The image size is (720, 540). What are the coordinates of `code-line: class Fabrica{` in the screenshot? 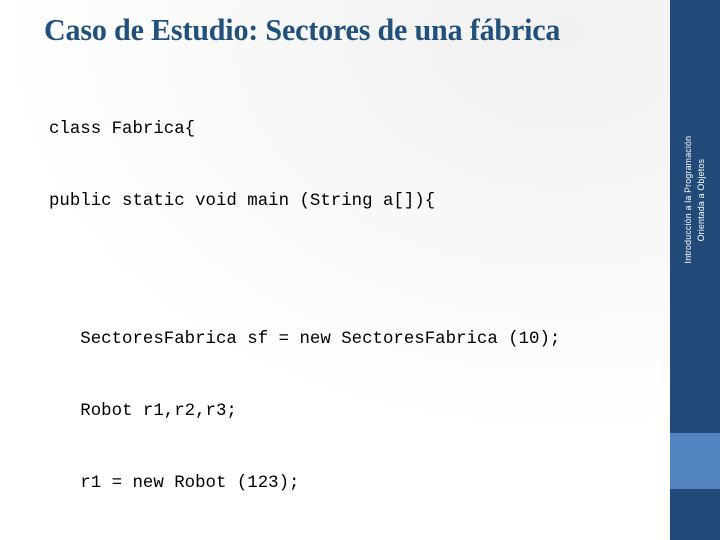 It's located at (122, 129).